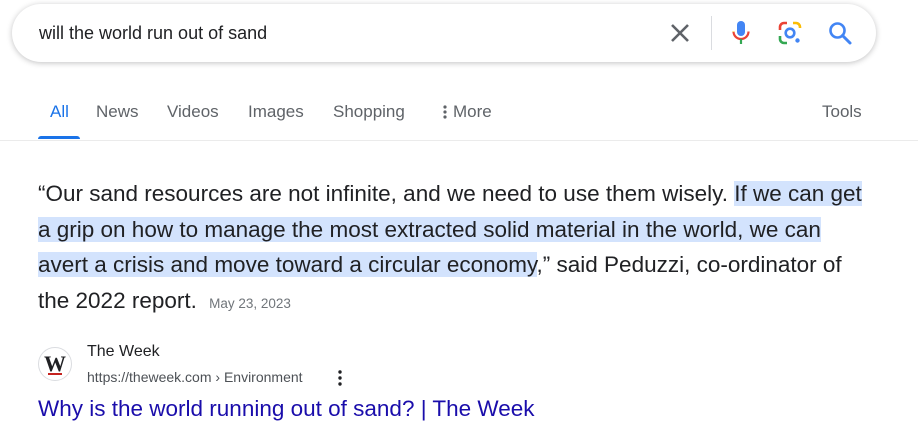  I want to click on active-tab-indicator, so click(59, 137).